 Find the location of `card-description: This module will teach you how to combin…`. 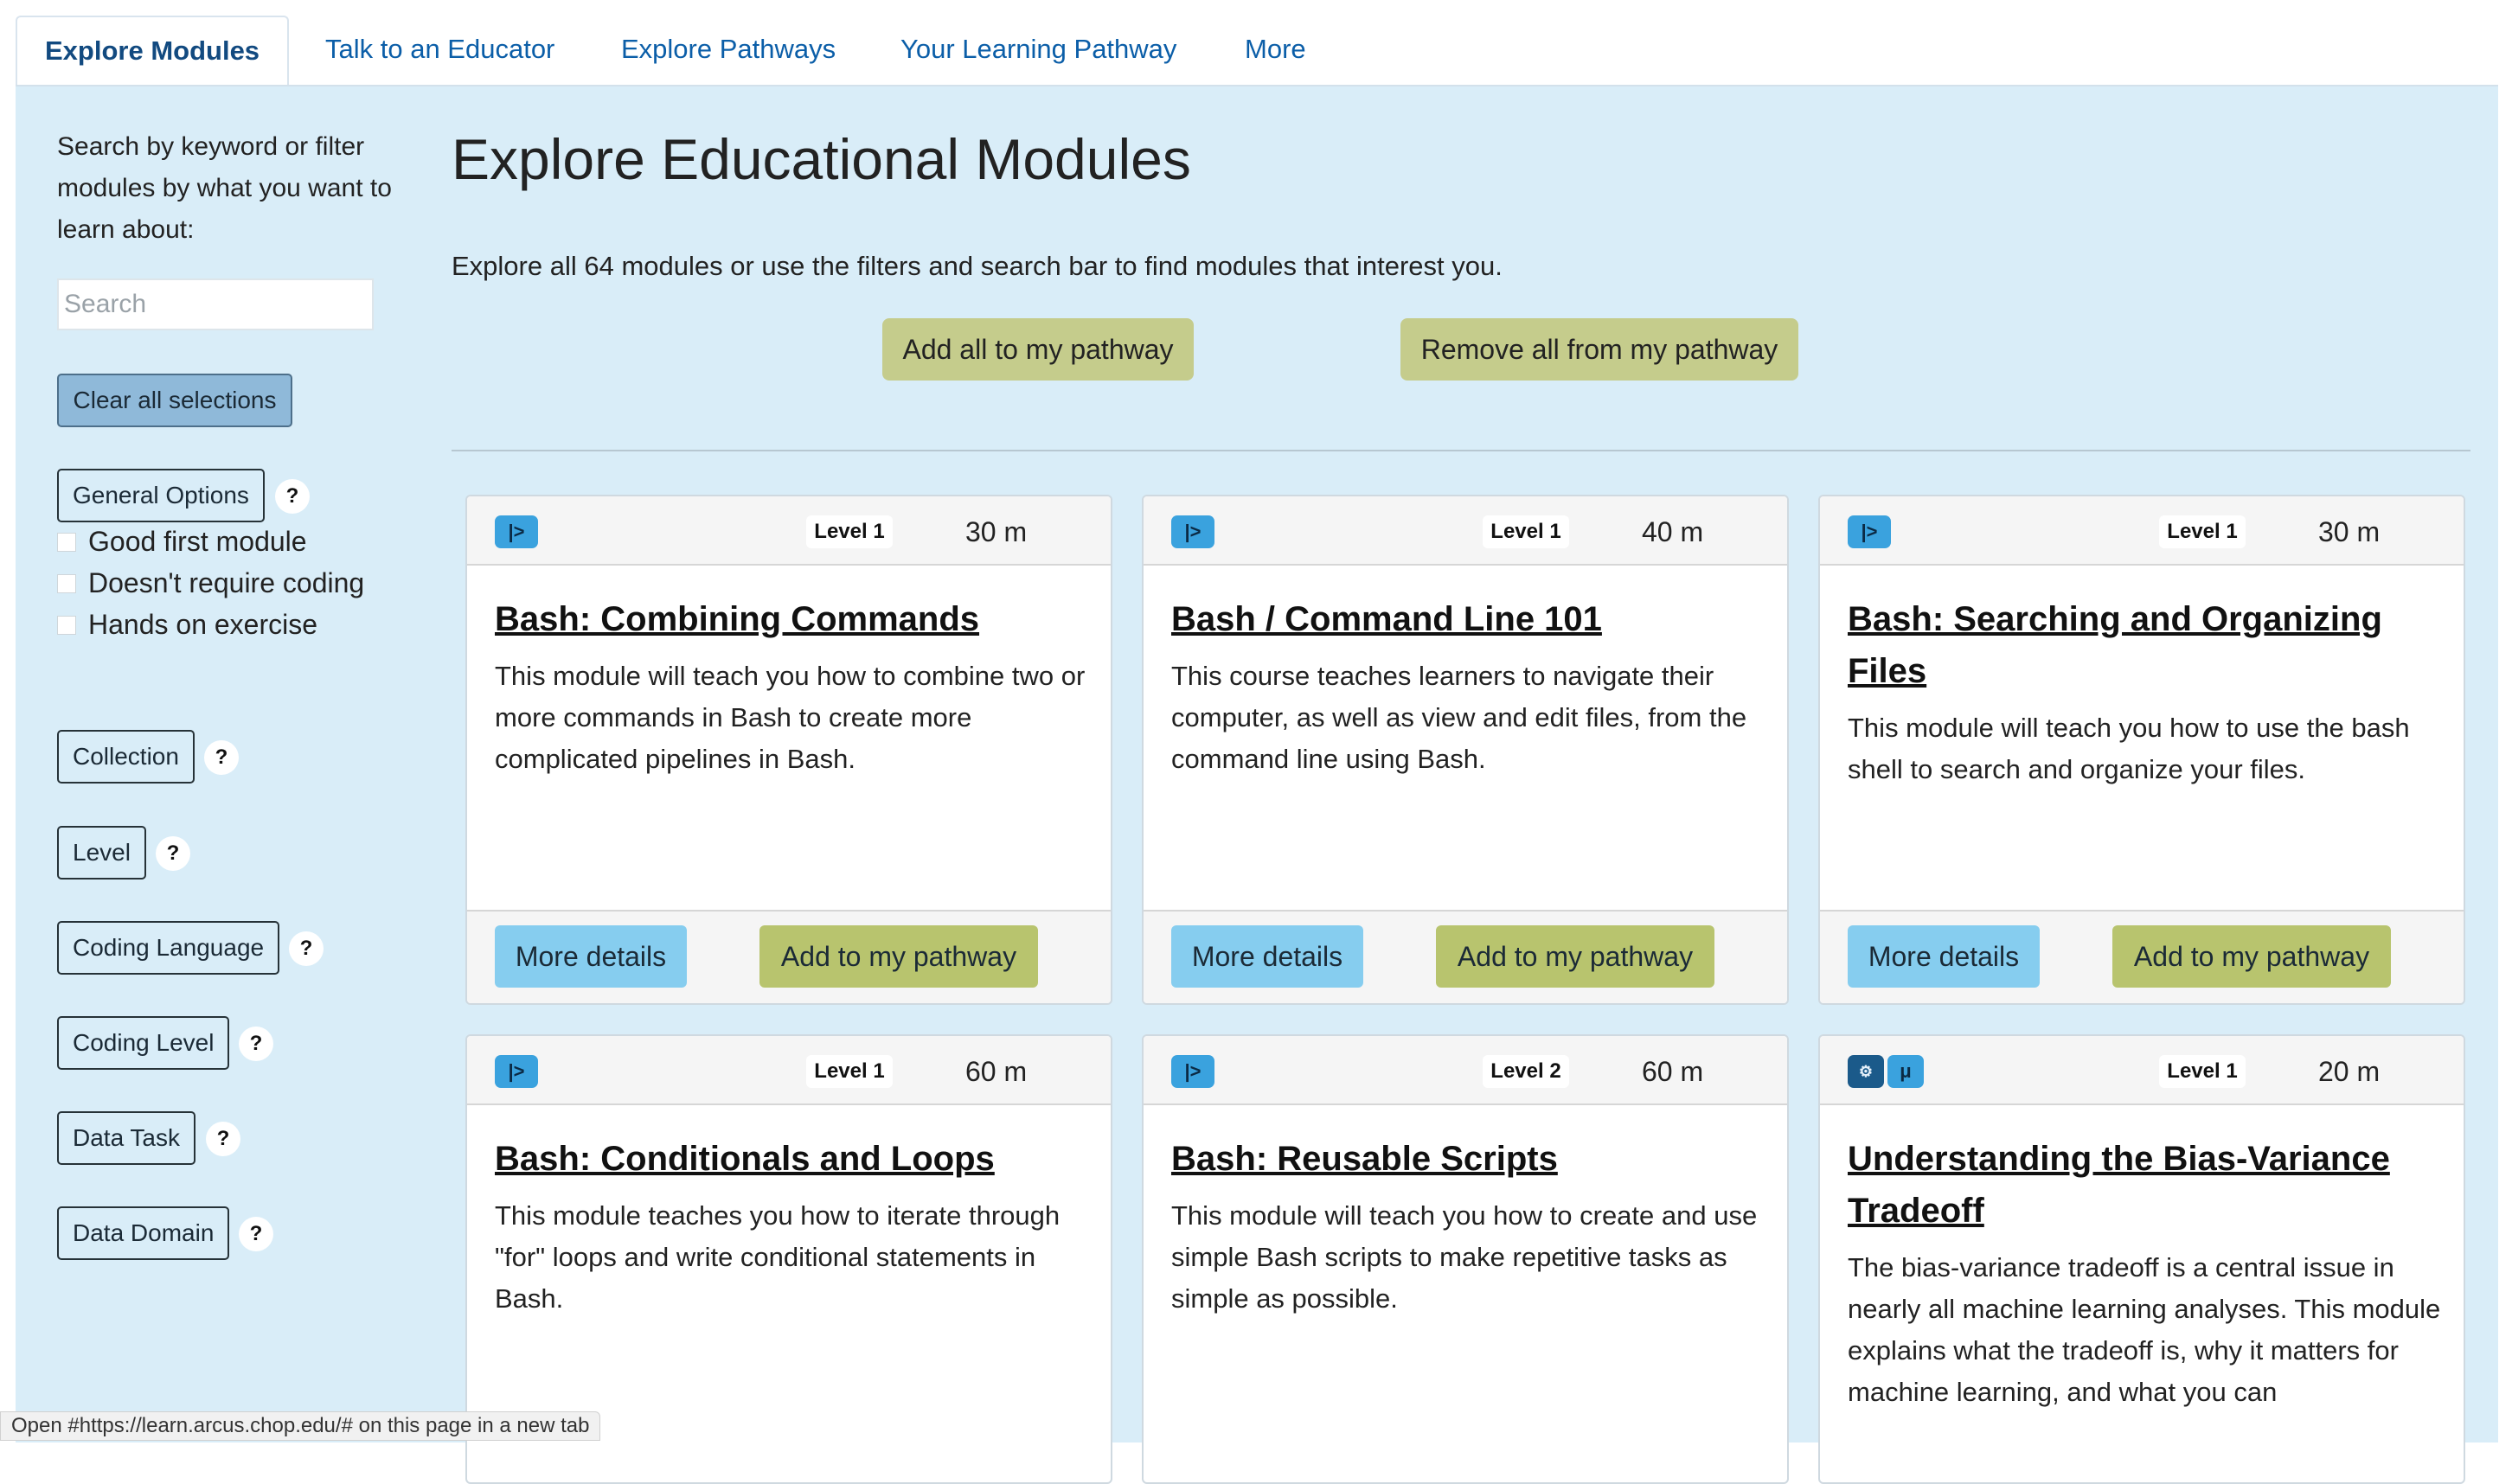

card-description: This module will teach you how to combin… is located at coordinates (790, 718).